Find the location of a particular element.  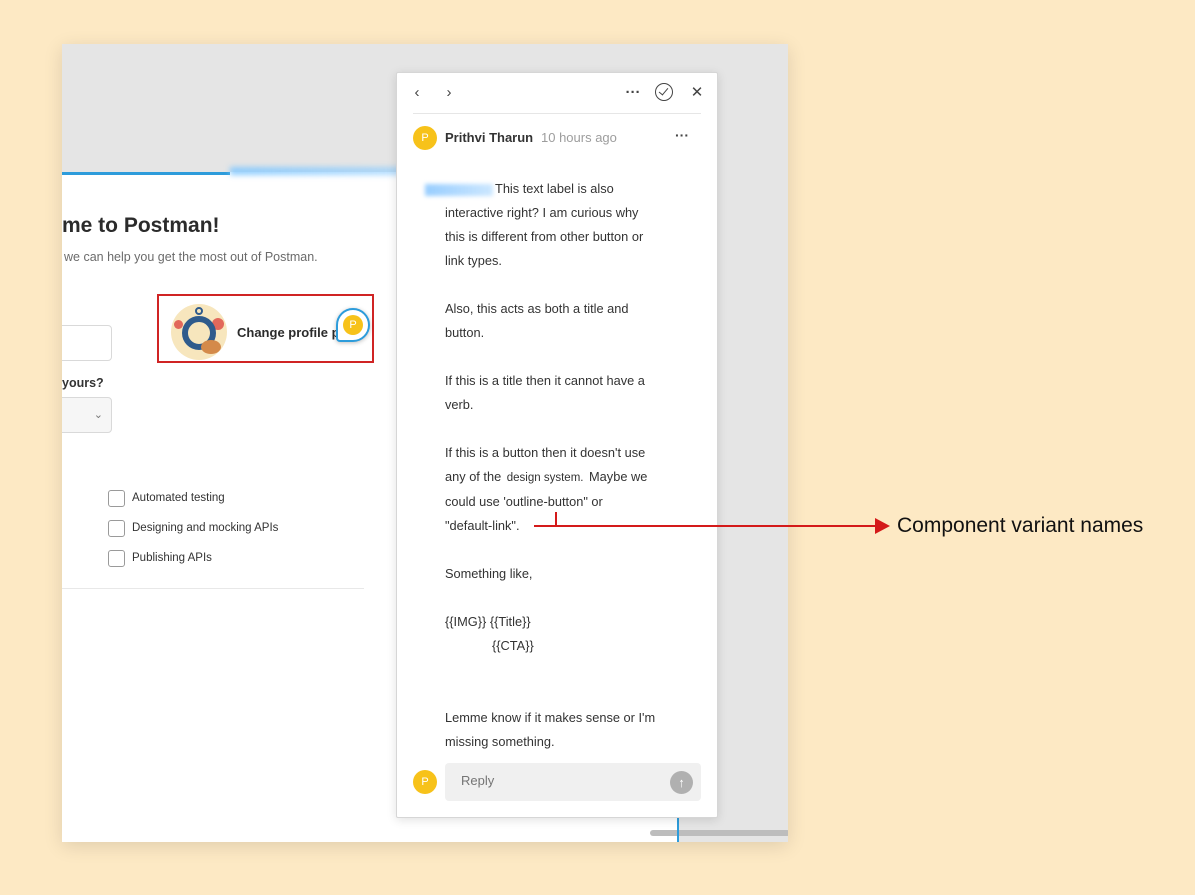

comment-line: this is different from other button or is located at coordinates (544, 236).